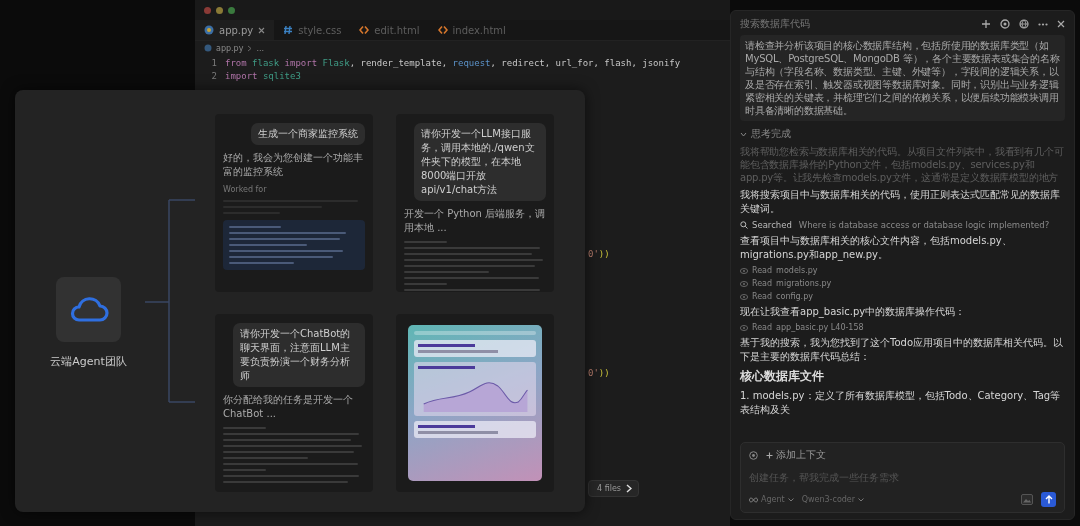  What do you see at coordinates (299, 355) in the screenshot?
I see `user-message: 请你开发一个ChatBot的聊天界面，注意面LLM主要负责扮演一个财务分析师` at bounding box center [299, 355].